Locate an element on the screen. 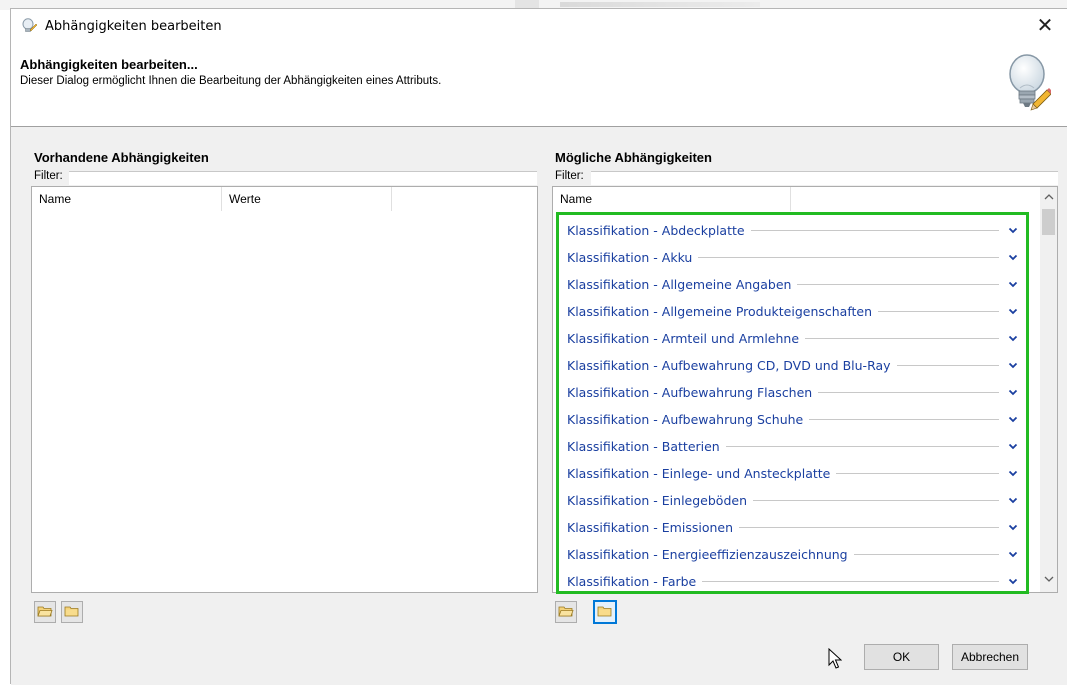 The width and height of the screenshot is (1067, 685). existing-filter-label: Filter: is located at coordinates (48, 176).